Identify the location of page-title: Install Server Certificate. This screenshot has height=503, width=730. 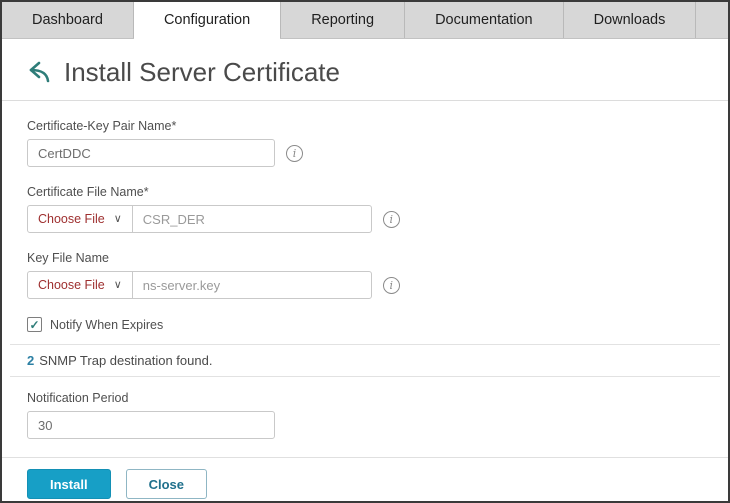
(202, 72).